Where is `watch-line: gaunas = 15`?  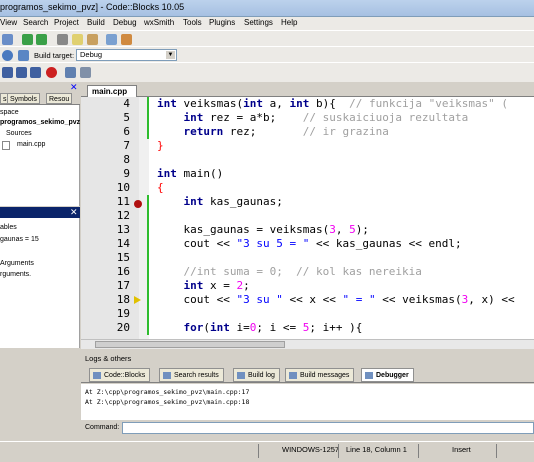
watch-line: gaunas = 15 is located at coordinates (19, 239).